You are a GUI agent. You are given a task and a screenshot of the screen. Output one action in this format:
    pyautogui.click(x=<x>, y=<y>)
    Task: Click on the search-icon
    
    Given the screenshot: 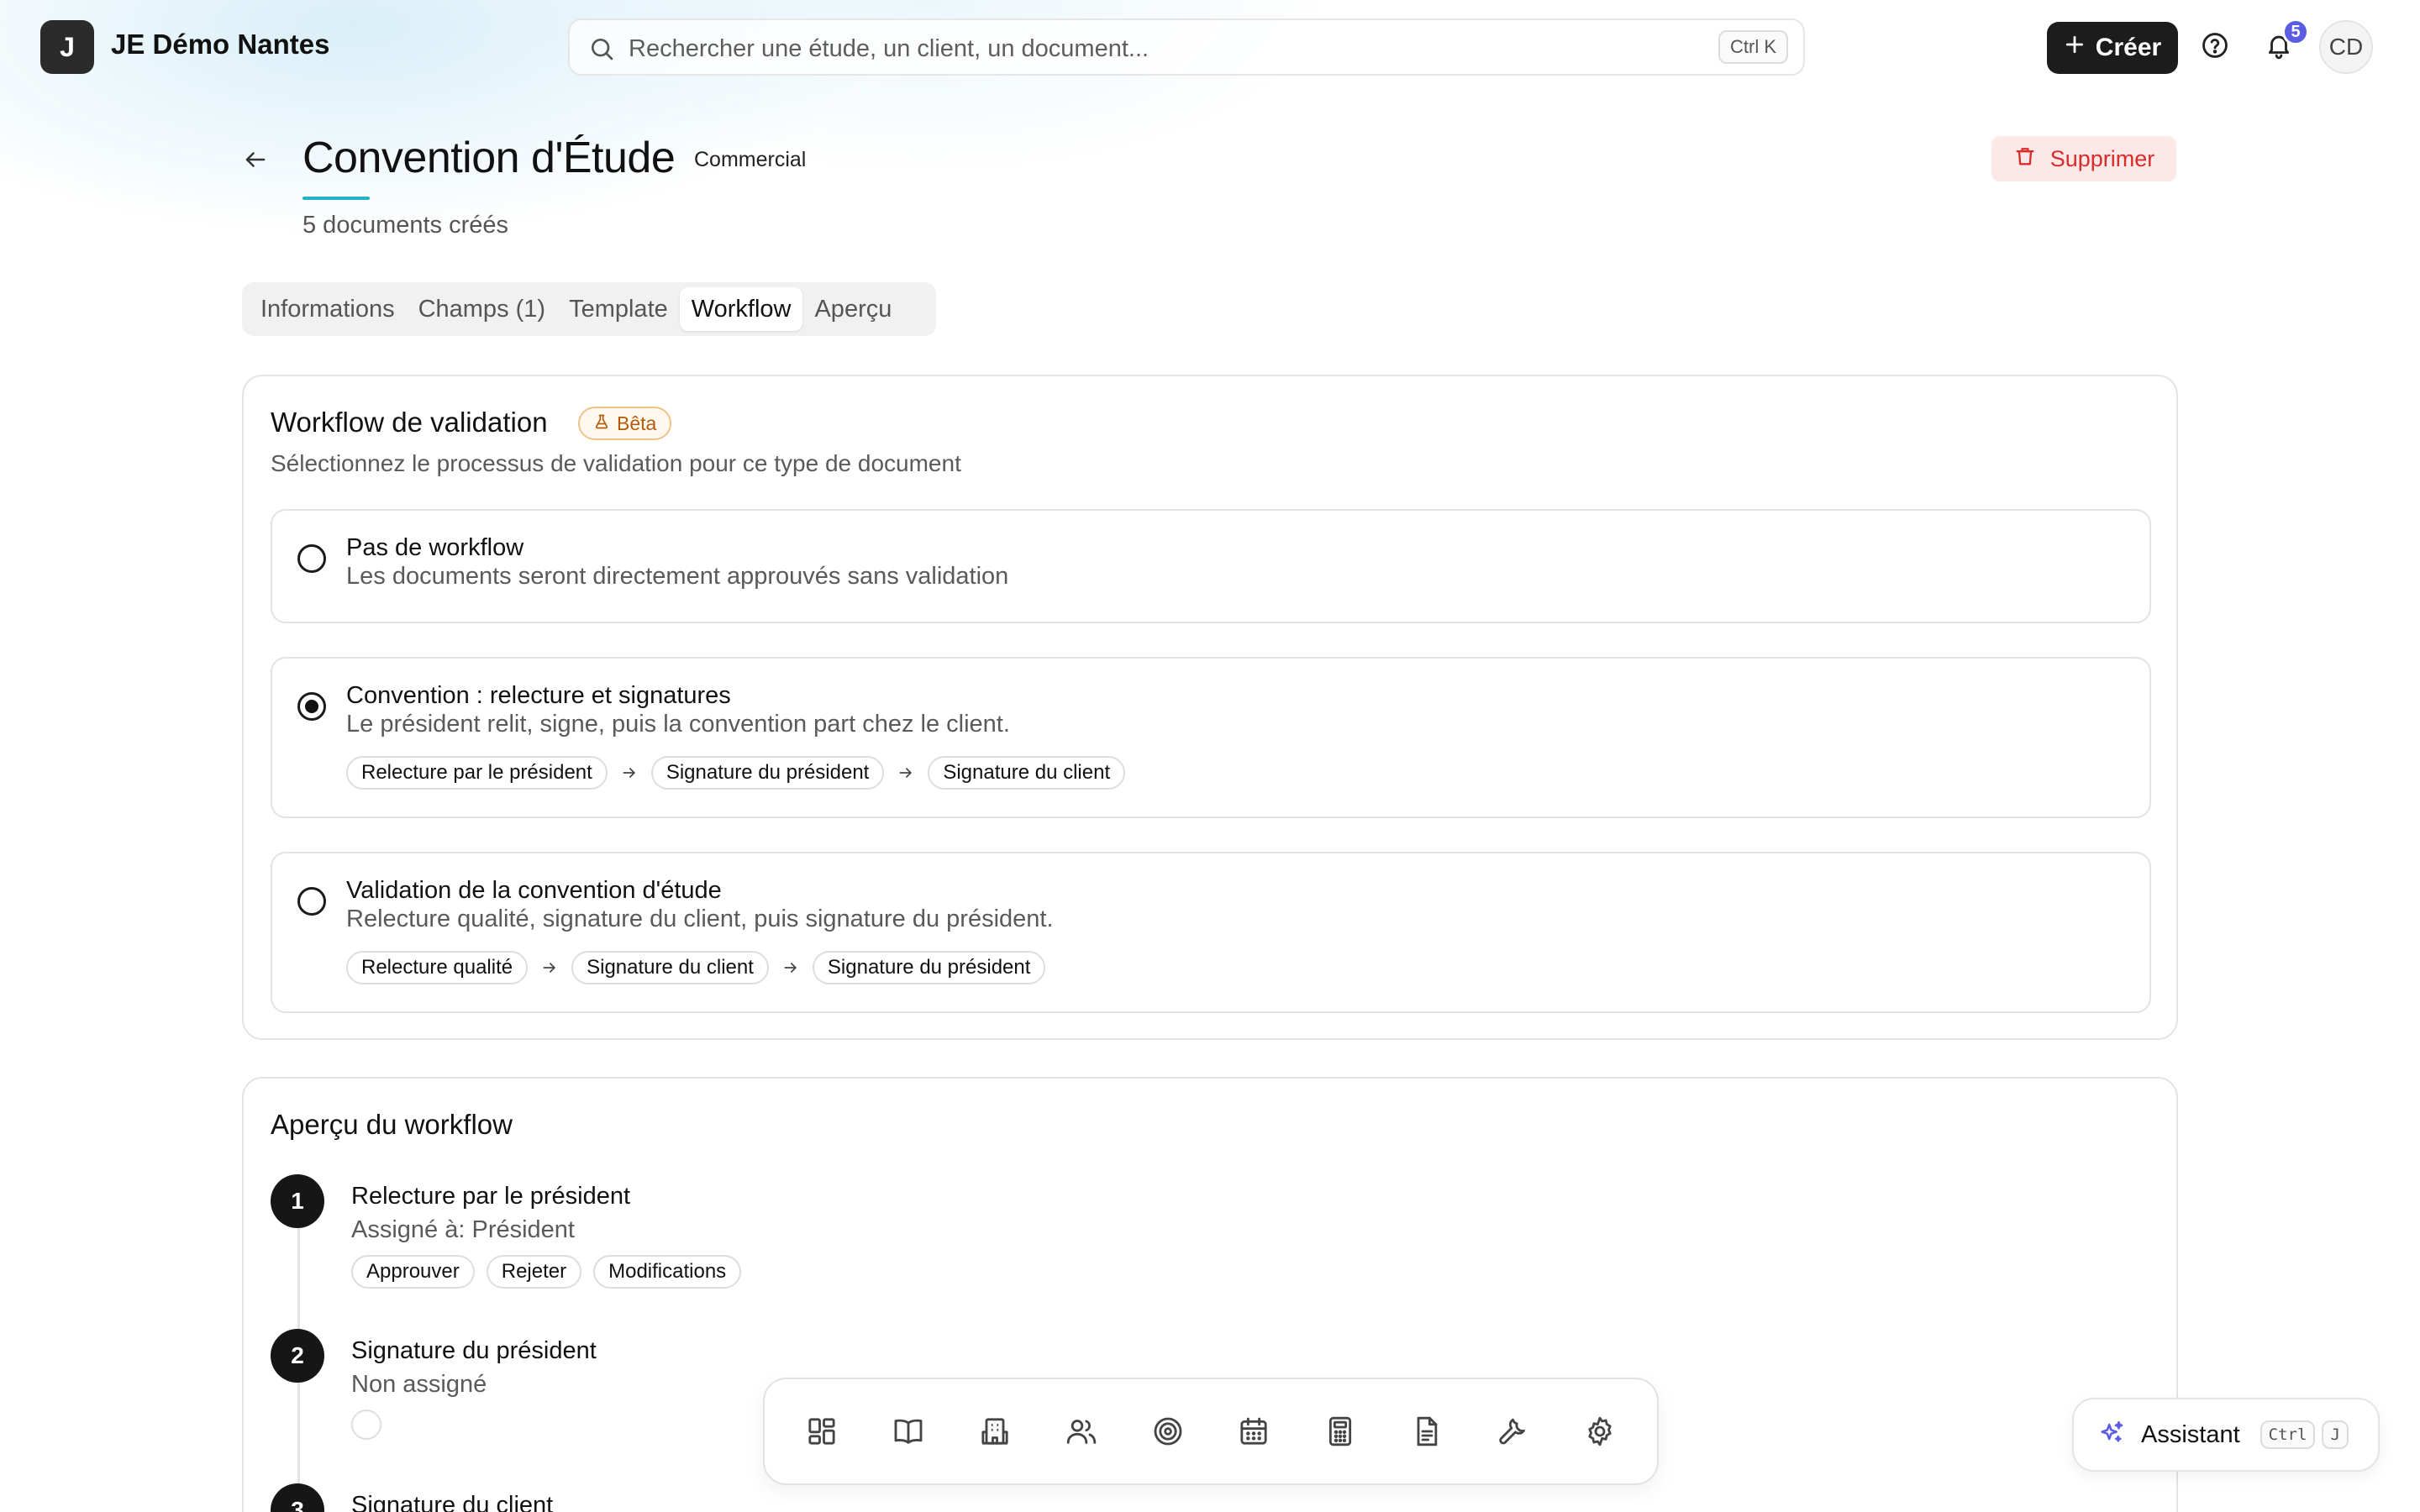 What is the action you would take?
    pyautogui.click(x=601, y=48)
    